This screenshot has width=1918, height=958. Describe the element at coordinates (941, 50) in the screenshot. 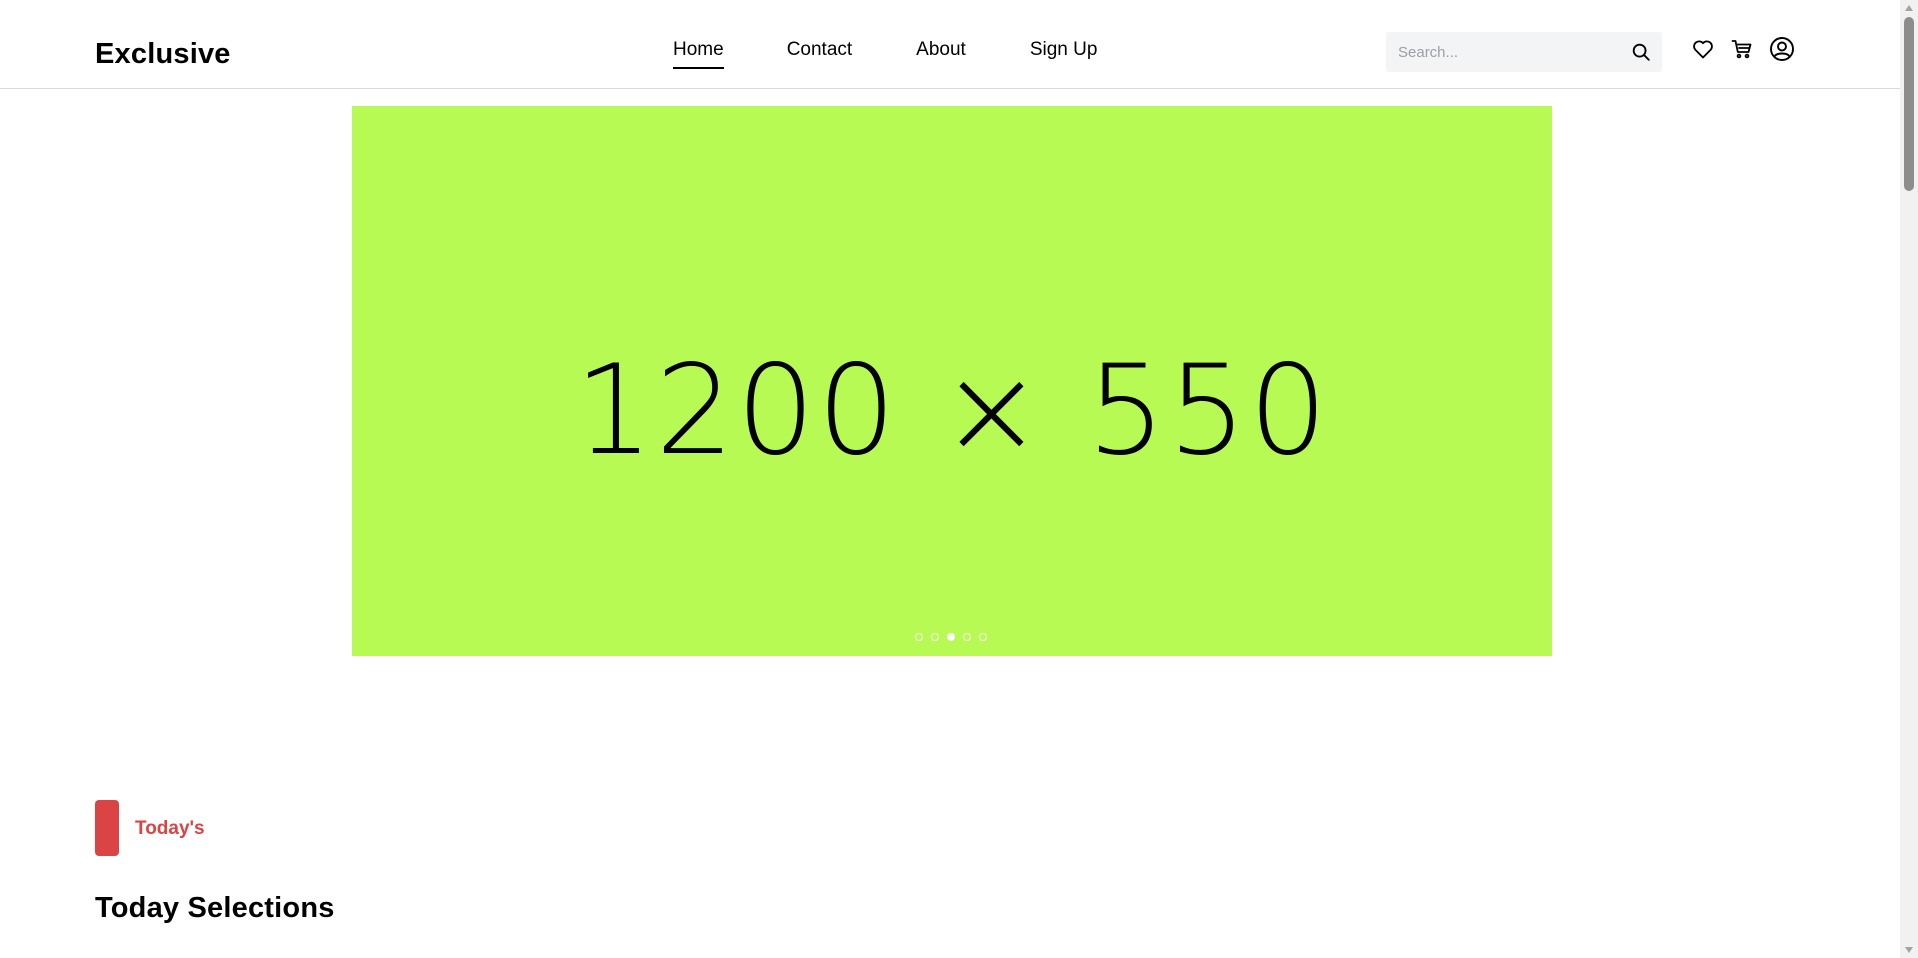

I see `nav-about-link: About` at that location.